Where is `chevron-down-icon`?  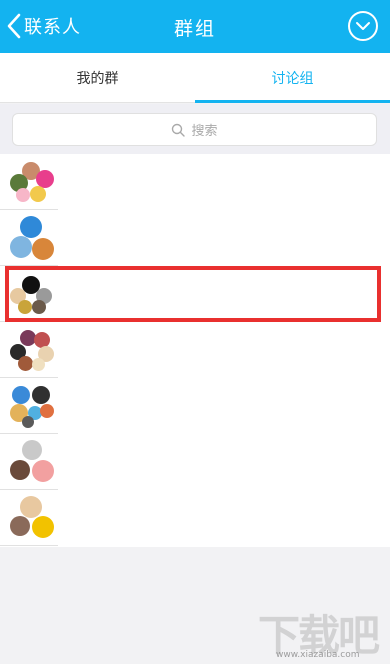
chevron-down-icon is located at coordinates (363, 26).